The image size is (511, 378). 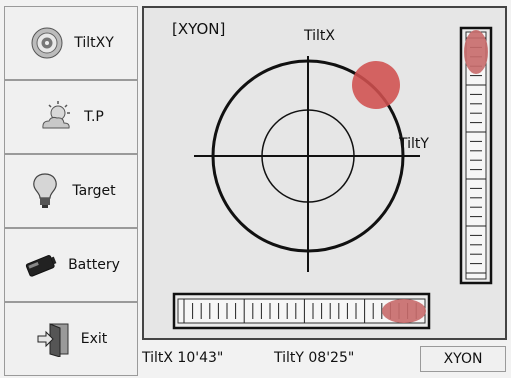 What do you see at coordinates (314, 358) in the screenshot?
I see `tilt-y-readout: TiltY 08'25"` at bounding box center [314, 358].